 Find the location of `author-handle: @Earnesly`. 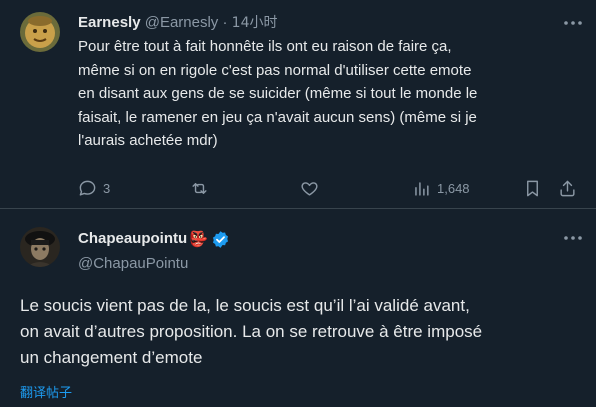

author-handle: @Earnesly is located at coordinates (182, 22).